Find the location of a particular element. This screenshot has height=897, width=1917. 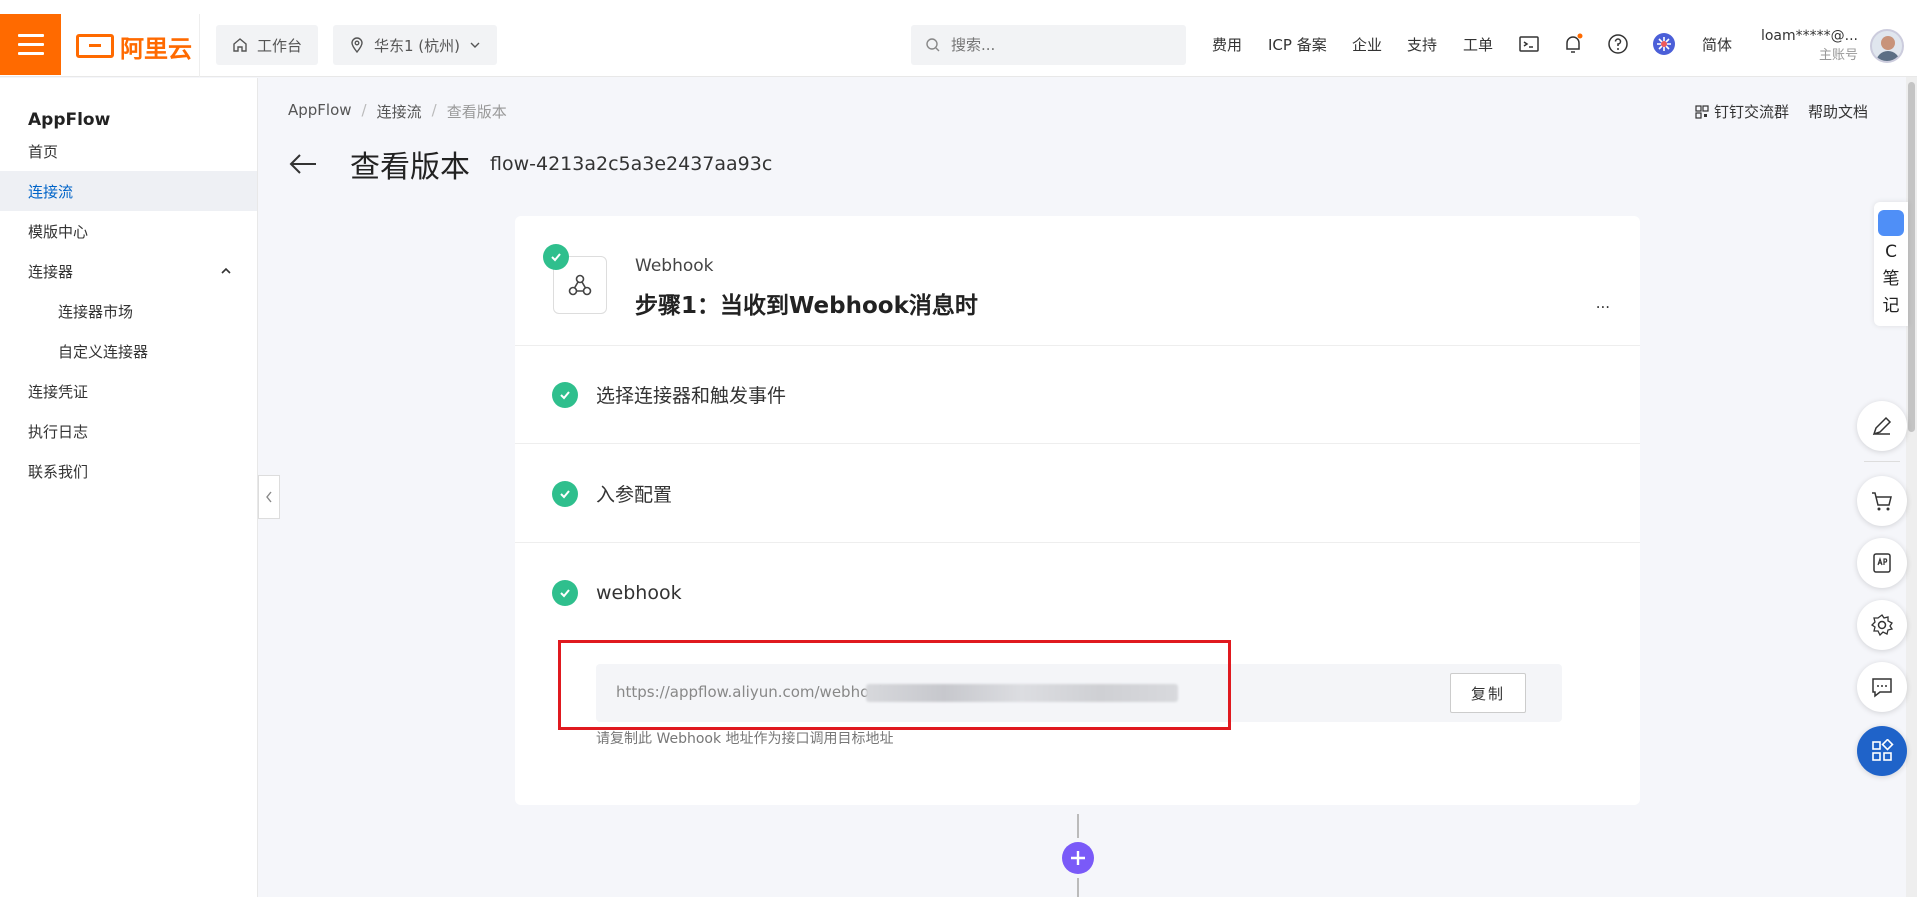

step-section-webhook: webhook is located at coordinates (1077, 593).